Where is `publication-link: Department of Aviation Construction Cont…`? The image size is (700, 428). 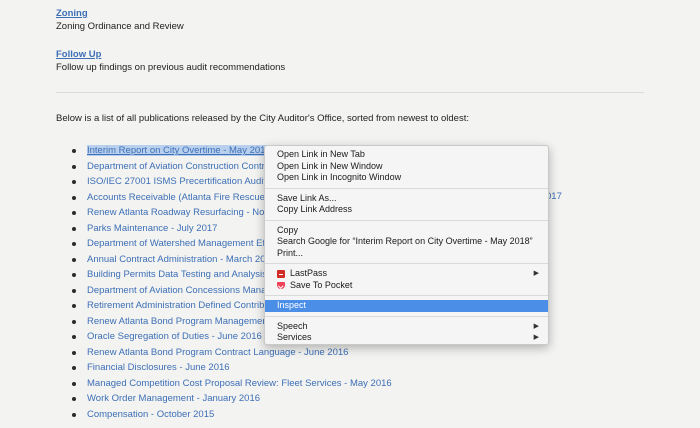
publication-link: Department of Aviation Construction Cont… is located at coordinates (176, 166).